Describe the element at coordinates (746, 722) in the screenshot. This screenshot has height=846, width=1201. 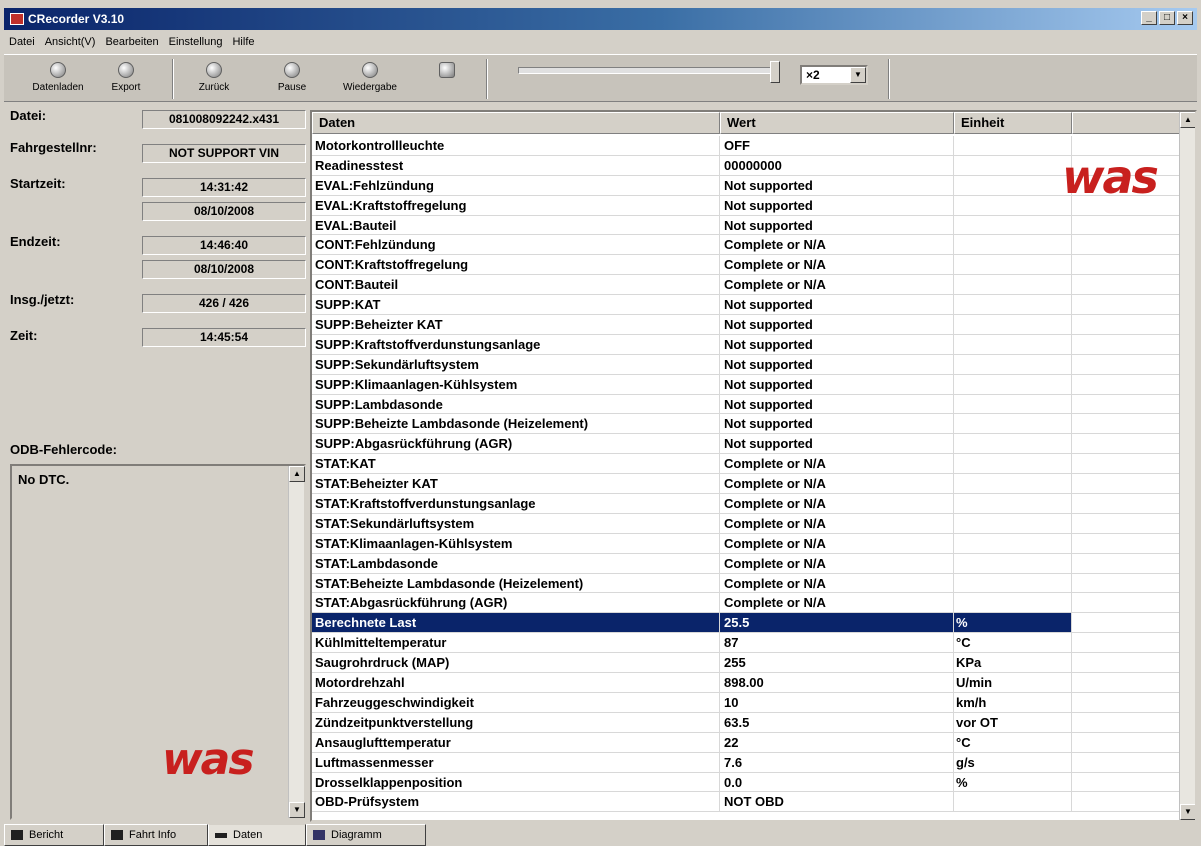
I see `table-row: Zündzeitpunktverstellung 63.5 vor OT` at that location.